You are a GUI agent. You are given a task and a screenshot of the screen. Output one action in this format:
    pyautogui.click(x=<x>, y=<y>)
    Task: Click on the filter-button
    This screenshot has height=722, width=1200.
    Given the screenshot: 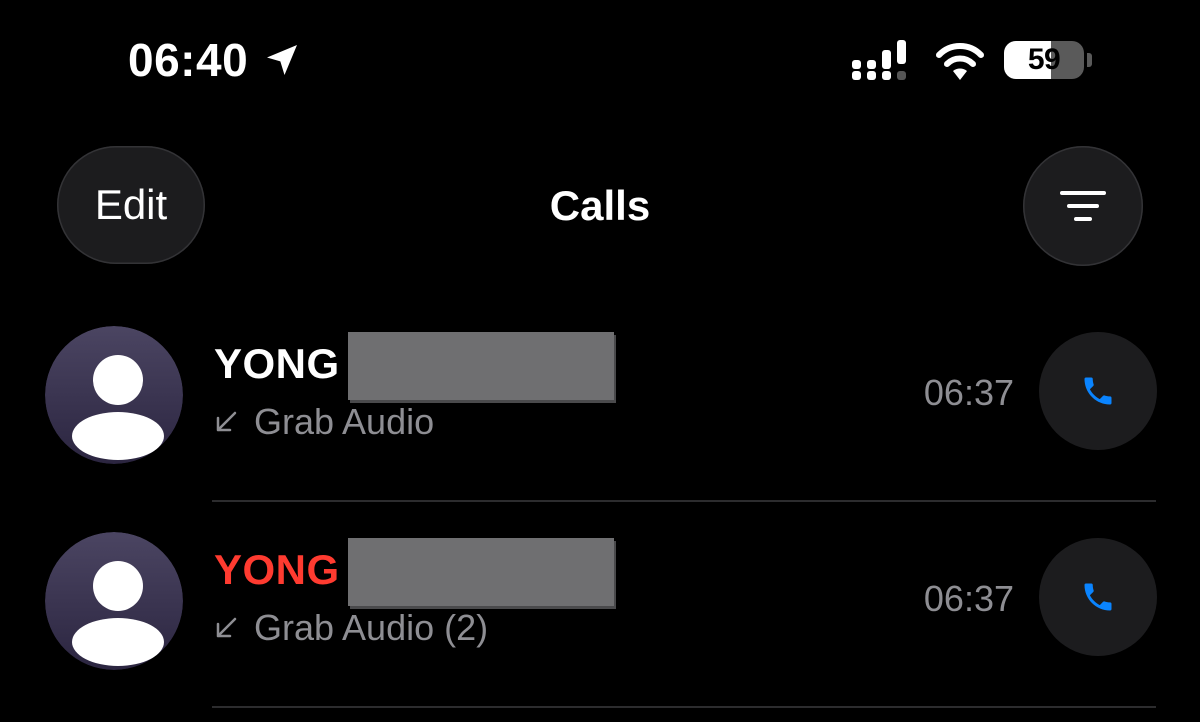 What is the action you would take?
    pyautogui.click(x=1083, y=206)
    